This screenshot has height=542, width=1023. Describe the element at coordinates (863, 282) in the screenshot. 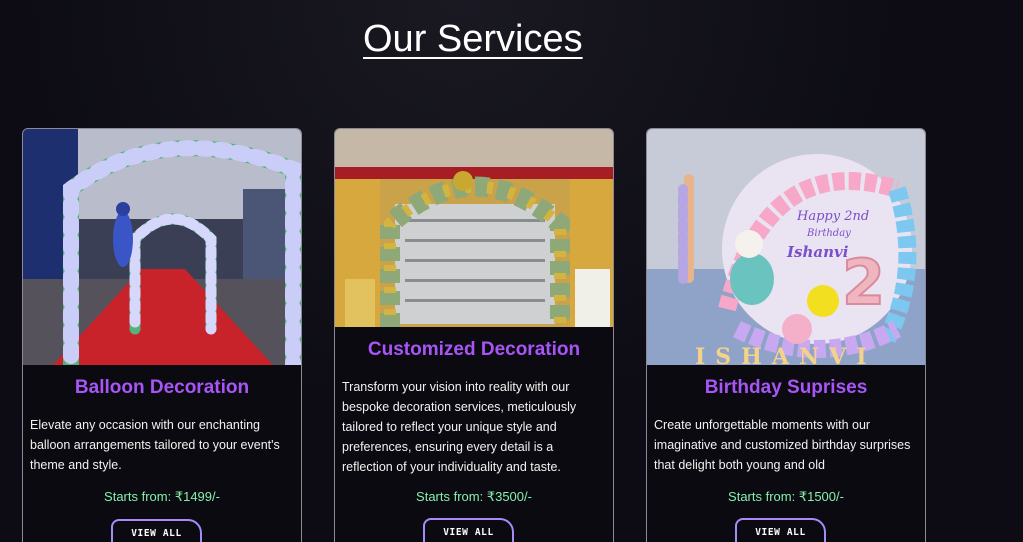

I see `birthday-number-balloon: 2` at that location.